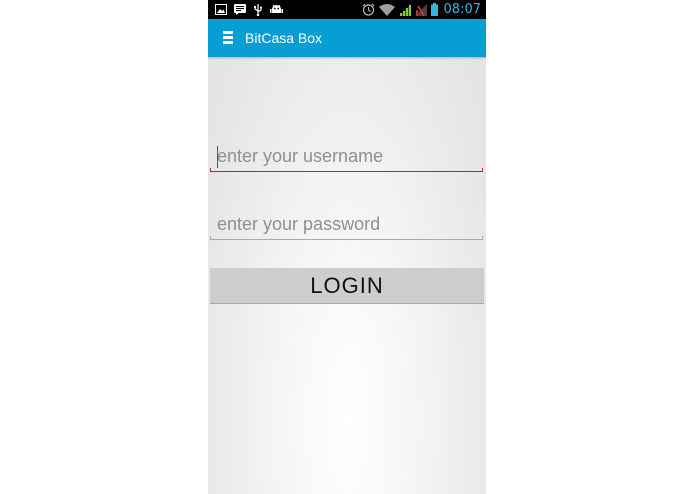 Image resolution: width=695 pixels, height=494 pixels. Describe the element at coordinates (368, 9) in the screenshot. I see `alarm-icon` at that location.